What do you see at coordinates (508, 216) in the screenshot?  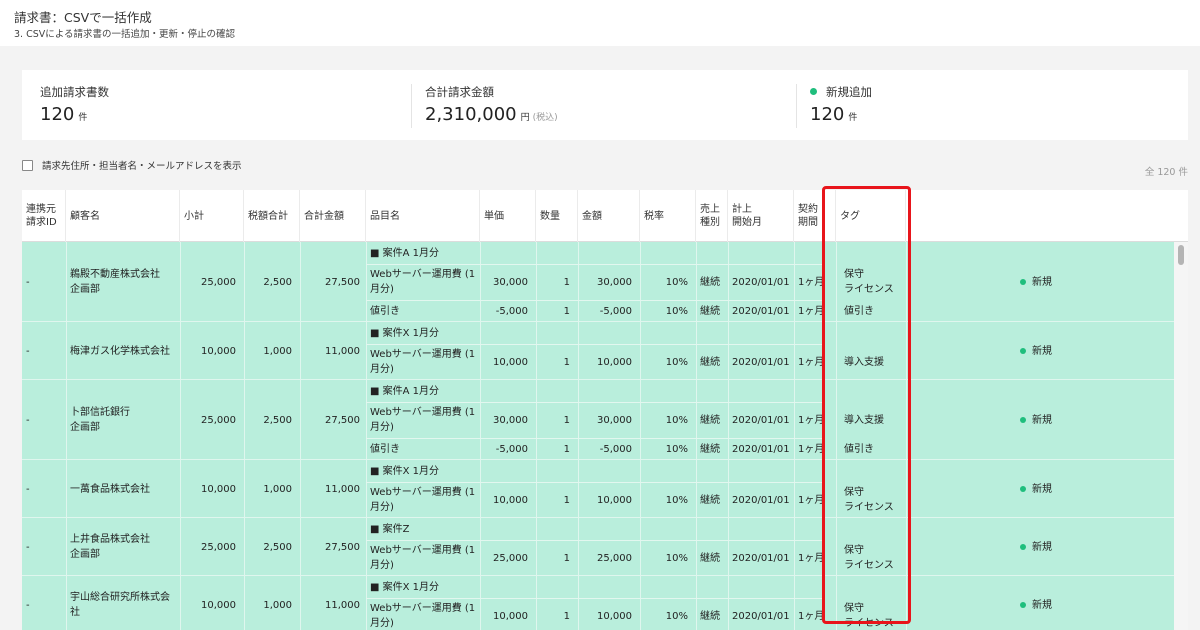 I see `col-header-unit-price: 単価` at bounding box center [508, 216].